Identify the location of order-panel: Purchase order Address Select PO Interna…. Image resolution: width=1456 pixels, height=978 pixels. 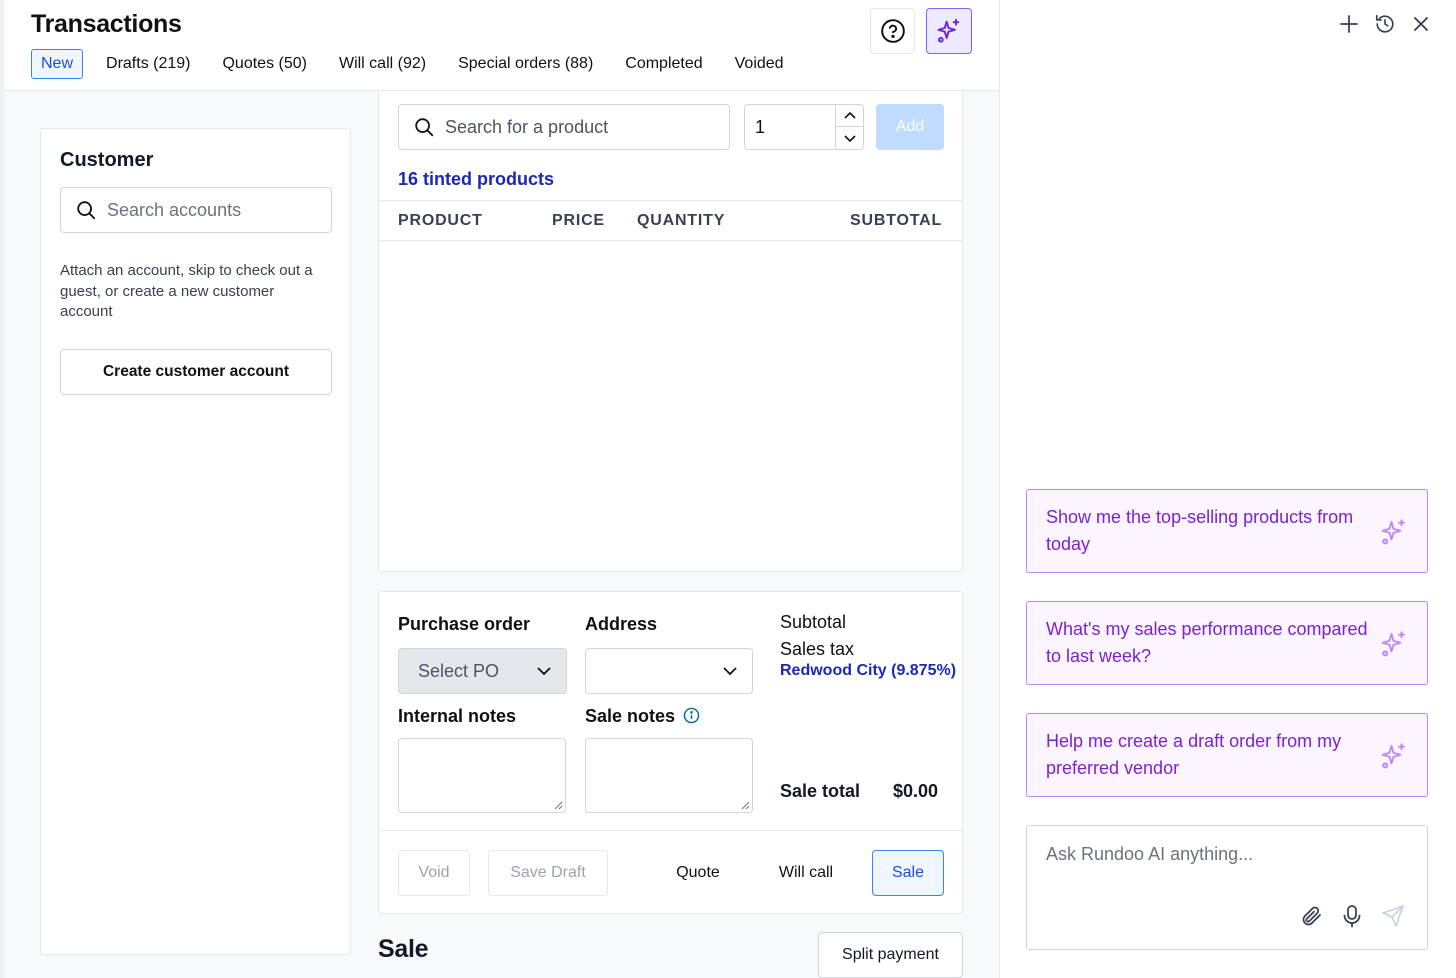
(670, 752).